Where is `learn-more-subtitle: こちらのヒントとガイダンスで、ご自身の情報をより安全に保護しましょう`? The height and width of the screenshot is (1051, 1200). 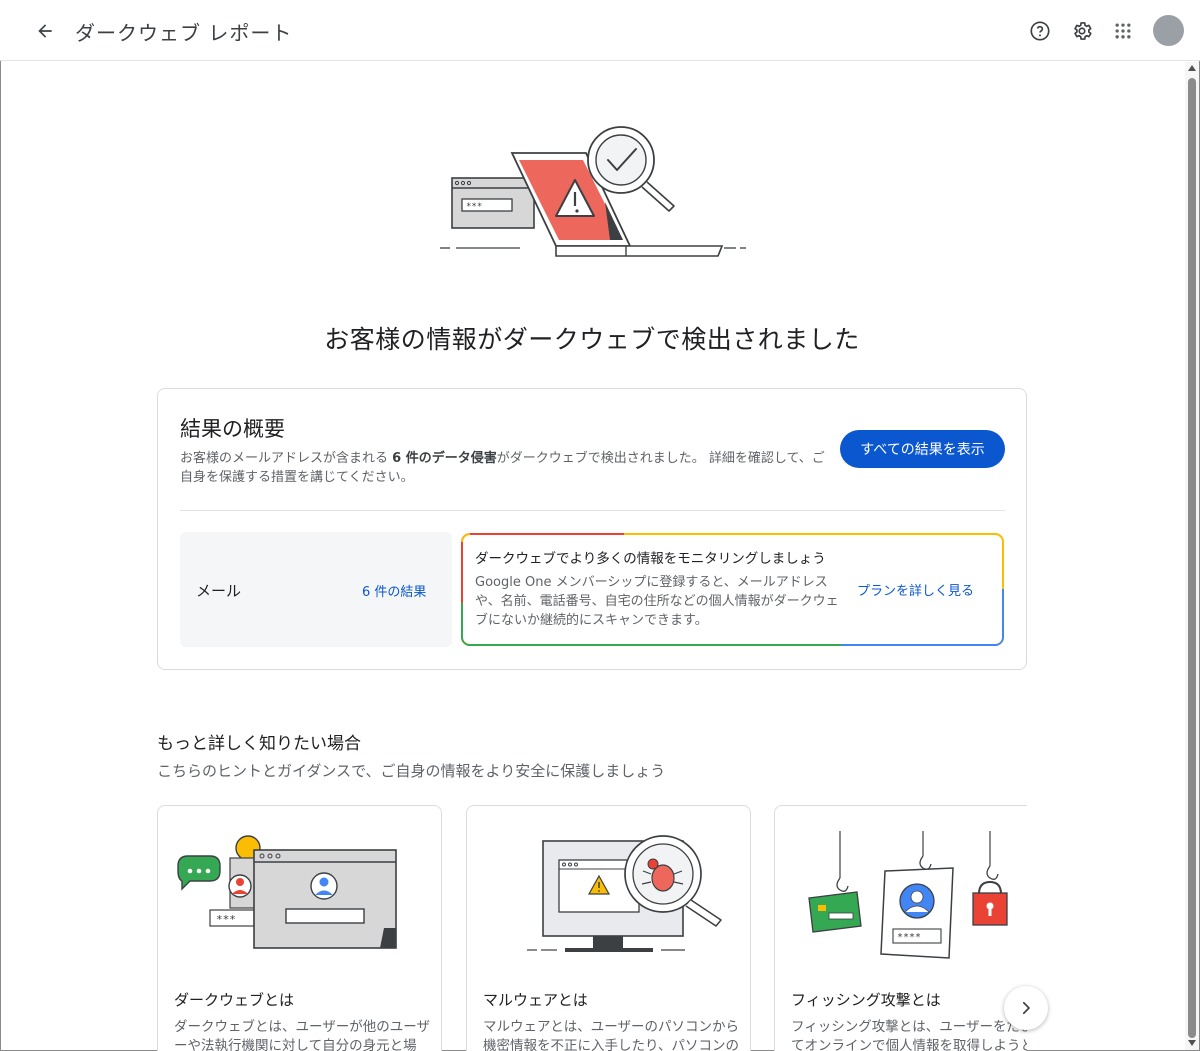 learn-more-subtitle: こちらのヒントとガイダンスで、ご自身の情報をより安全に保護しましょう is located at coordinates (411, 771).